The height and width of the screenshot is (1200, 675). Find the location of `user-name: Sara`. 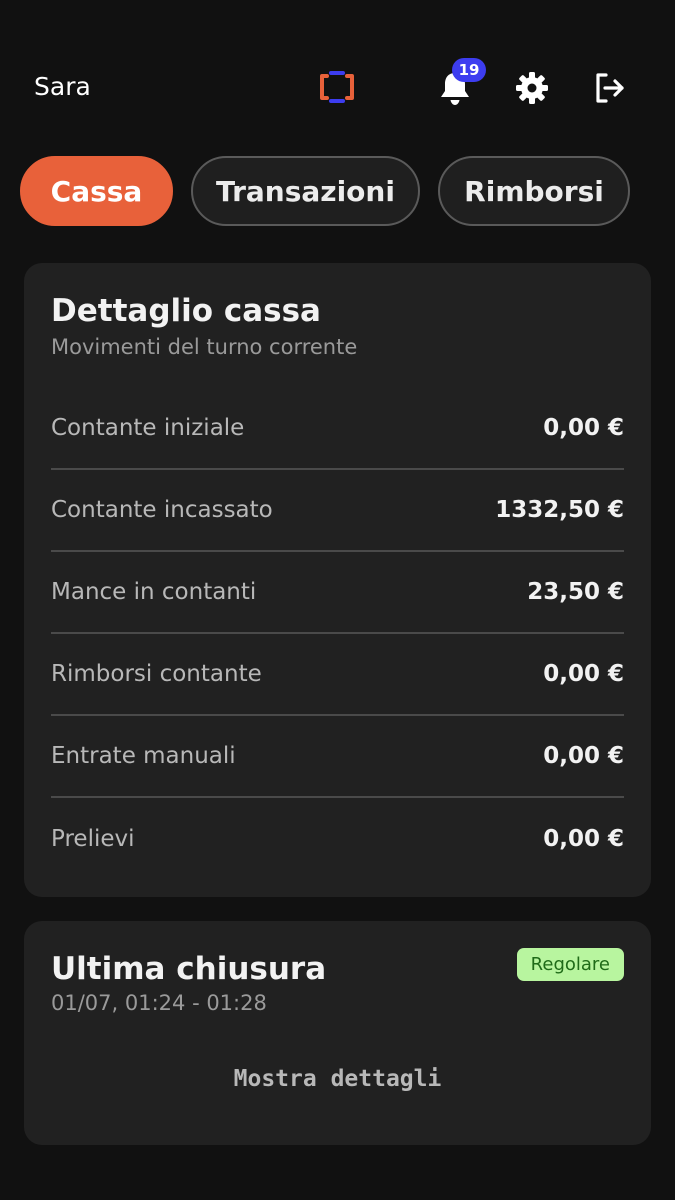

user-name: Sara is located at coordinates (62, 86).